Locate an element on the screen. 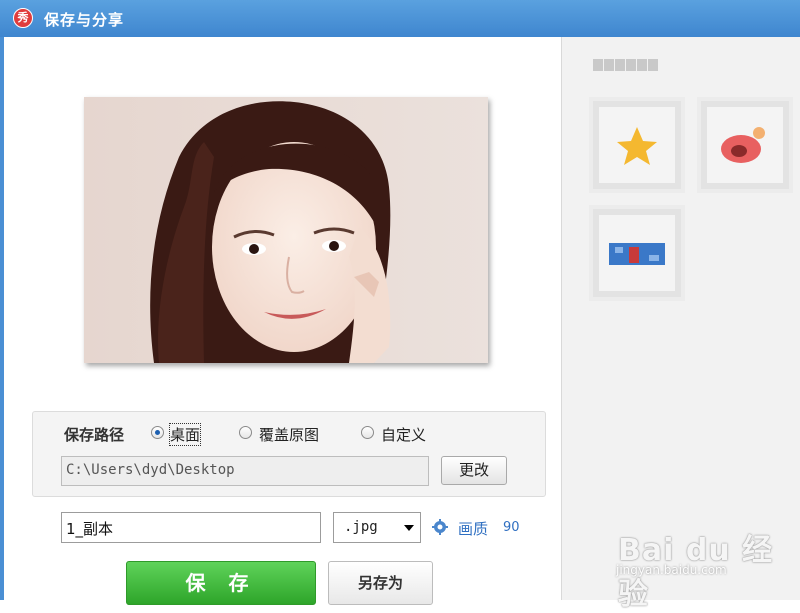 The width and height of the screenshot is (800, 613). save-path-label: 保存路径 is located at coordinates (94, 435).